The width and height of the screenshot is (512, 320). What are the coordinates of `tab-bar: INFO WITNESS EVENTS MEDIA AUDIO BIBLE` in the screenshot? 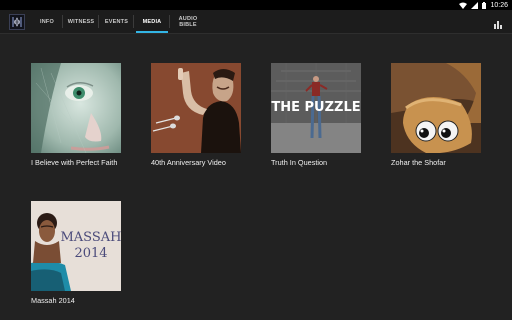 It's located at (118, 21).